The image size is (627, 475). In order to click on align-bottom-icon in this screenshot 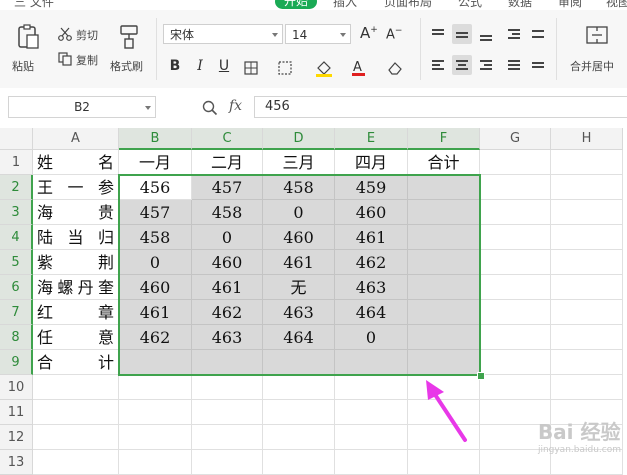, I will do `click(486, 34)`.